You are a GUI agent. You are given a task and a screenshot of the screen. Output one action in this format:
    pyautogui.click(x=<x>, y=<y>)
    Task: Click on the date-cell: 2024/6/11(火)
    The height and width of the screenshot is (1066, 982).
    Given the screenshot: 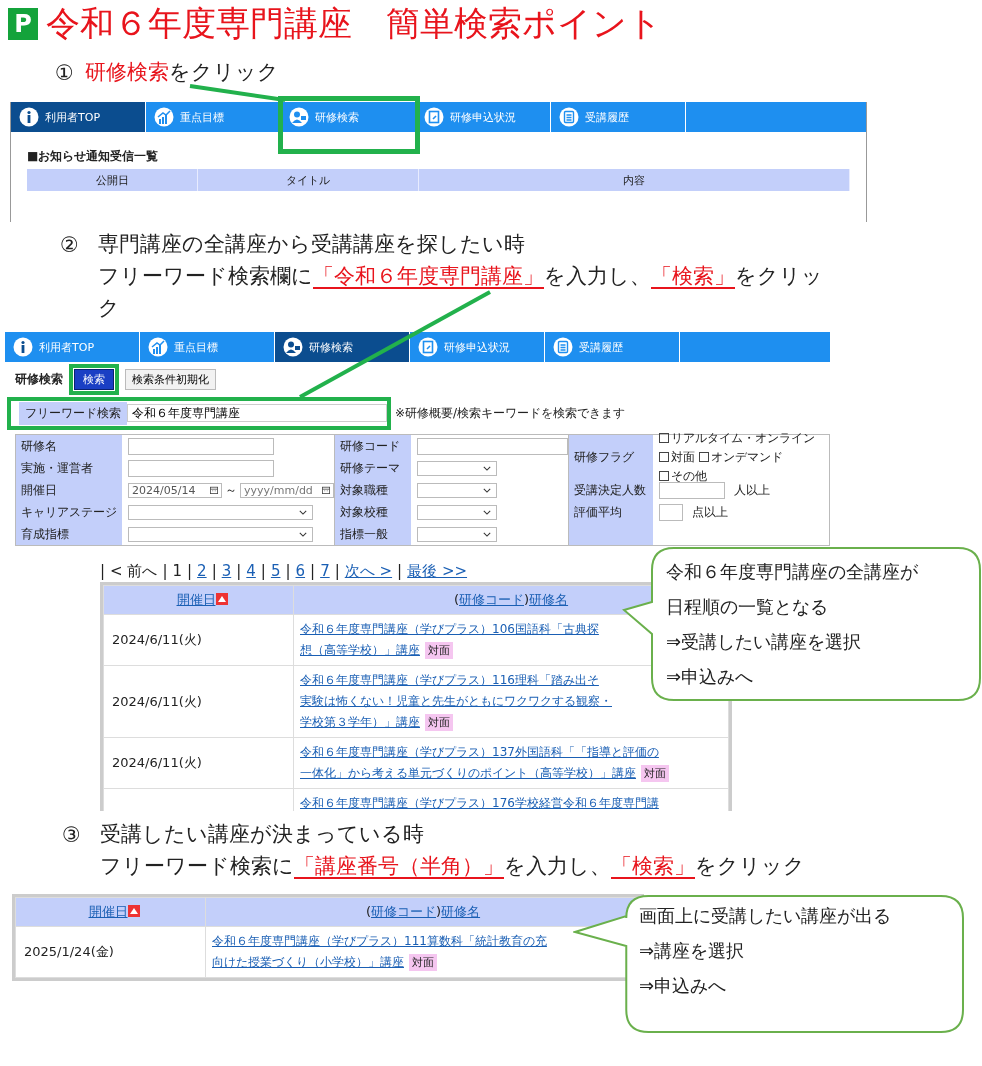 What is the action you would take?
    pyautogui.click(x=157, y=701)
    